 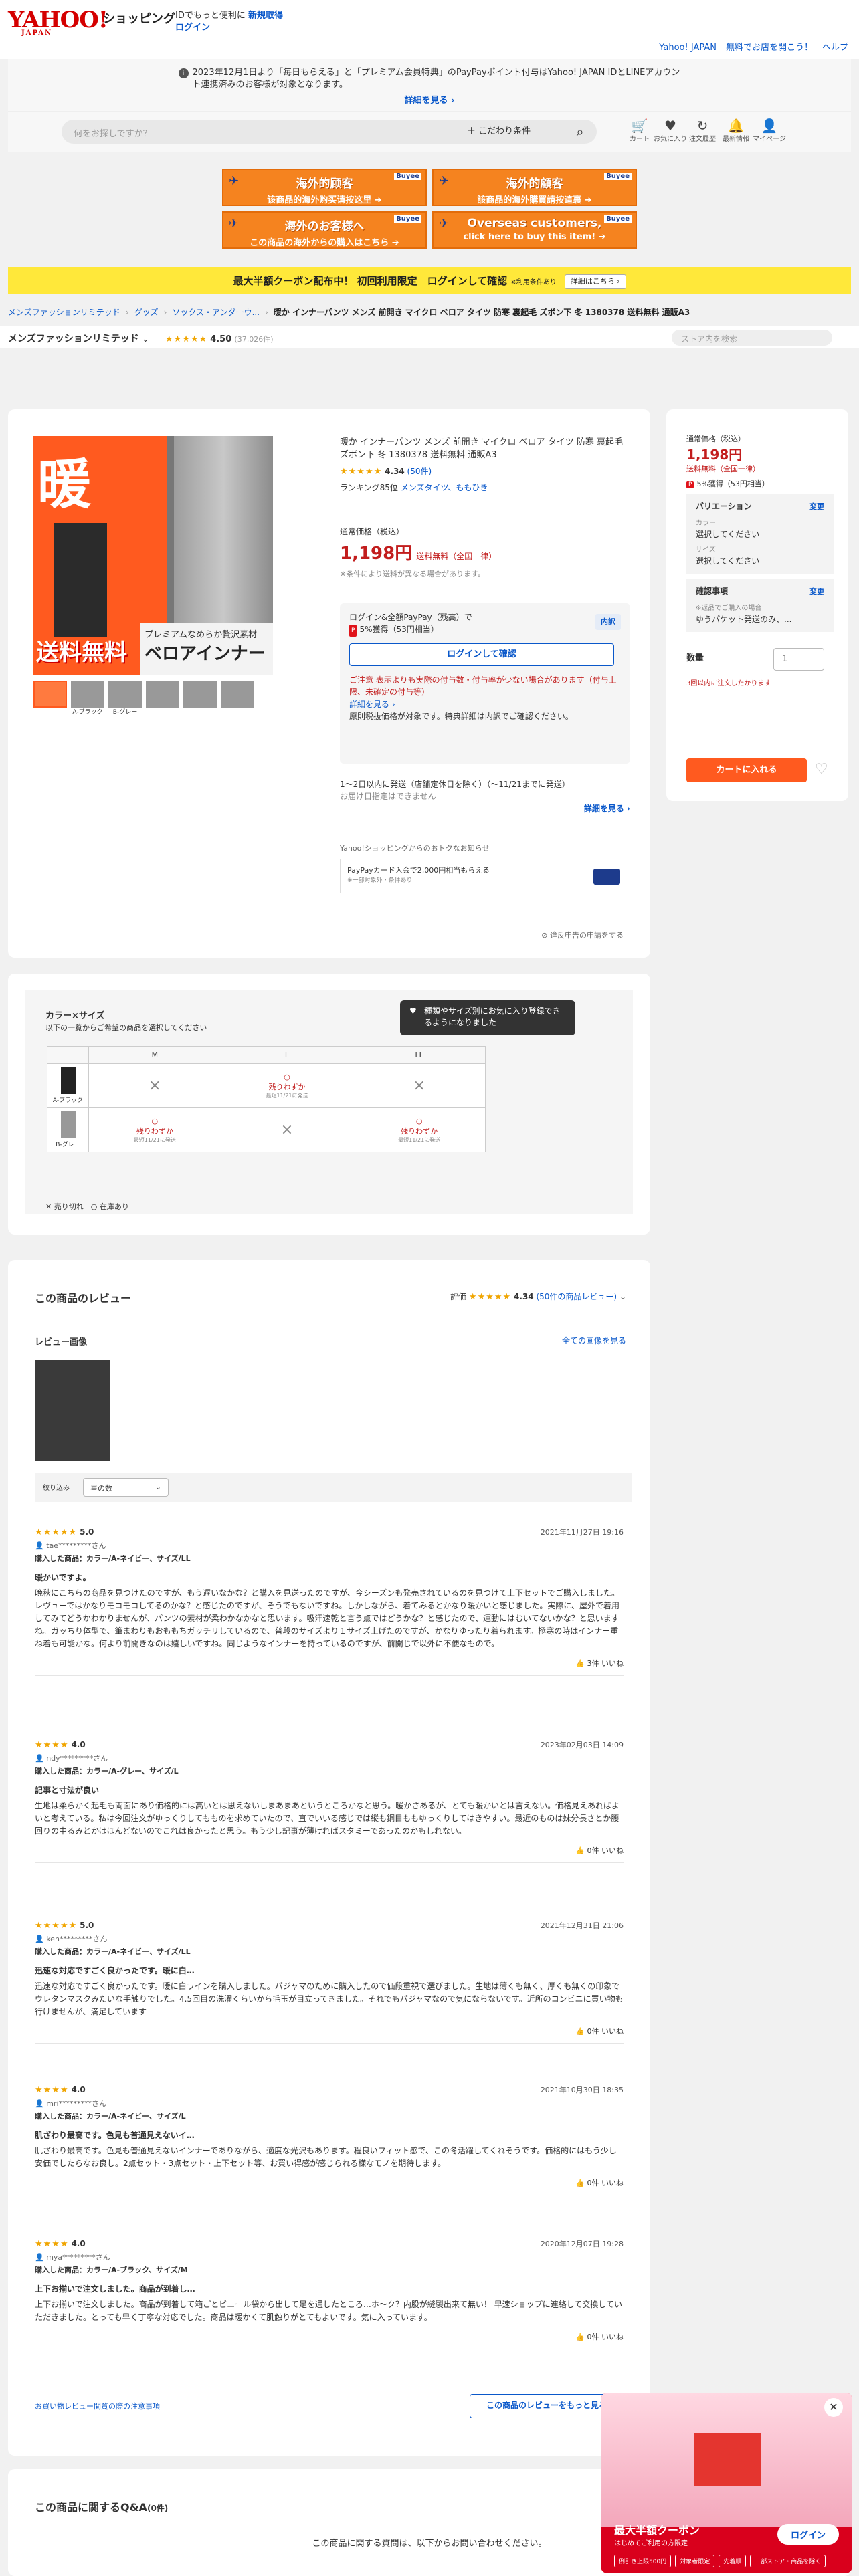 What do you see at coordinates (61, 1342) in the screenshot?
I see `review-images-title: レビュー画像` at bounding box center [61, 1342].